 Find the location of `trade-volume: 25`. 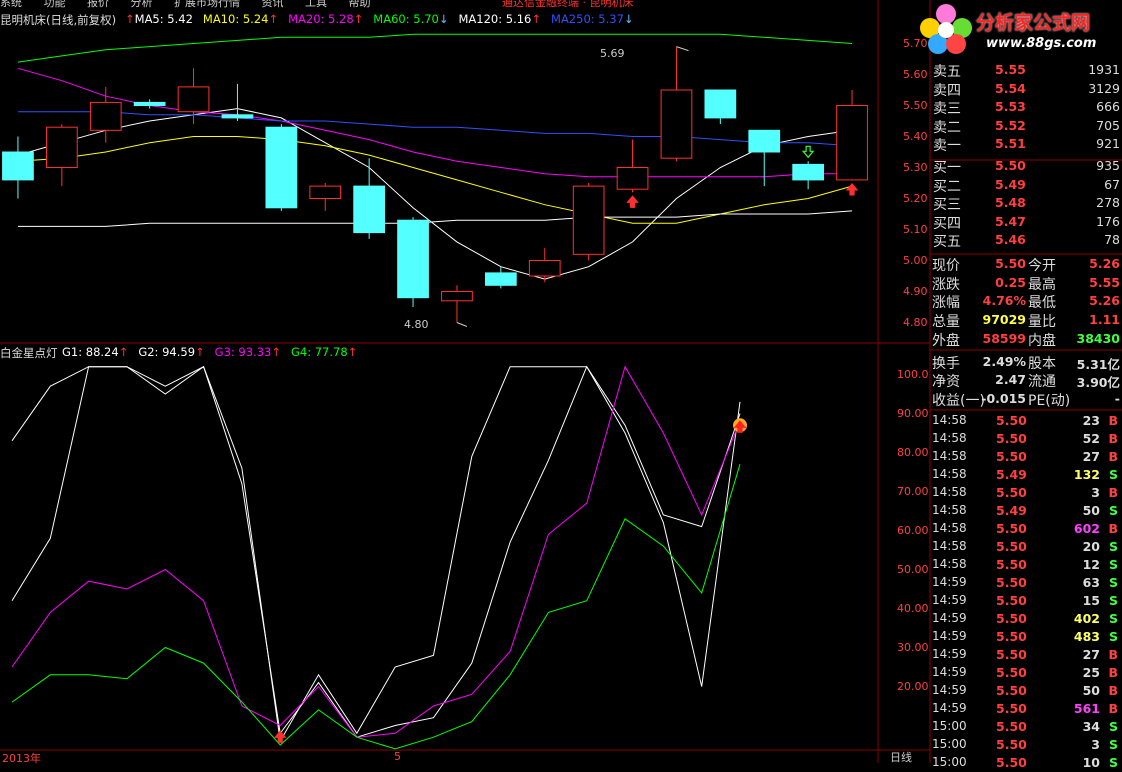

trade-volume: 25 is located at coordinates (1091, 672).